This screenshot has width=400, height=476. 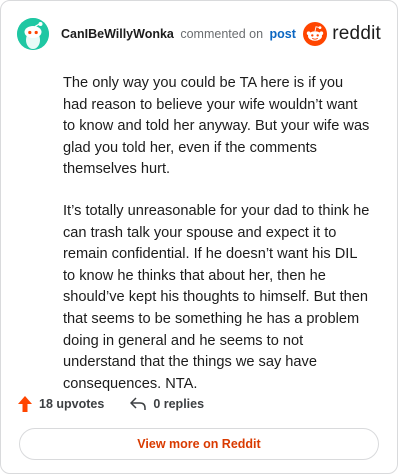 I want to click on reply-count: 0 replies, so click(x=179, y=404).